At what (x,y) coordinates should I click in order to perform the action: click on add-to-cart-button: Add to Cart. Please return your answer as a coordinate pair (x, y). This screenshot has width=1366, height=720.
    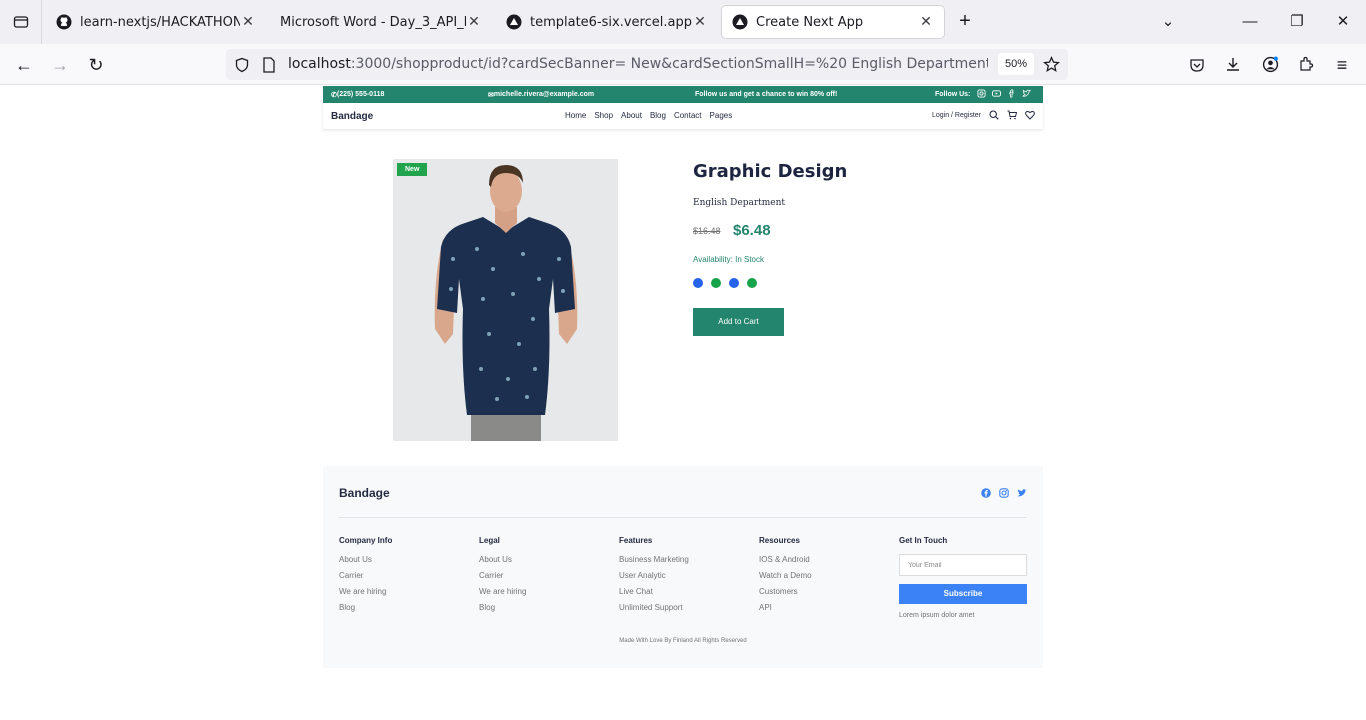
    Looking at the image, I should click on (738, 322).